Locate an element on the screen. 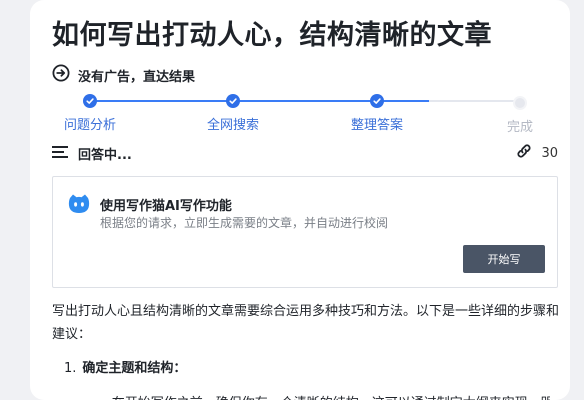 This screenshot has height=400, width=584. arrow-right-circle-icon is located at coordinates (61, 75).